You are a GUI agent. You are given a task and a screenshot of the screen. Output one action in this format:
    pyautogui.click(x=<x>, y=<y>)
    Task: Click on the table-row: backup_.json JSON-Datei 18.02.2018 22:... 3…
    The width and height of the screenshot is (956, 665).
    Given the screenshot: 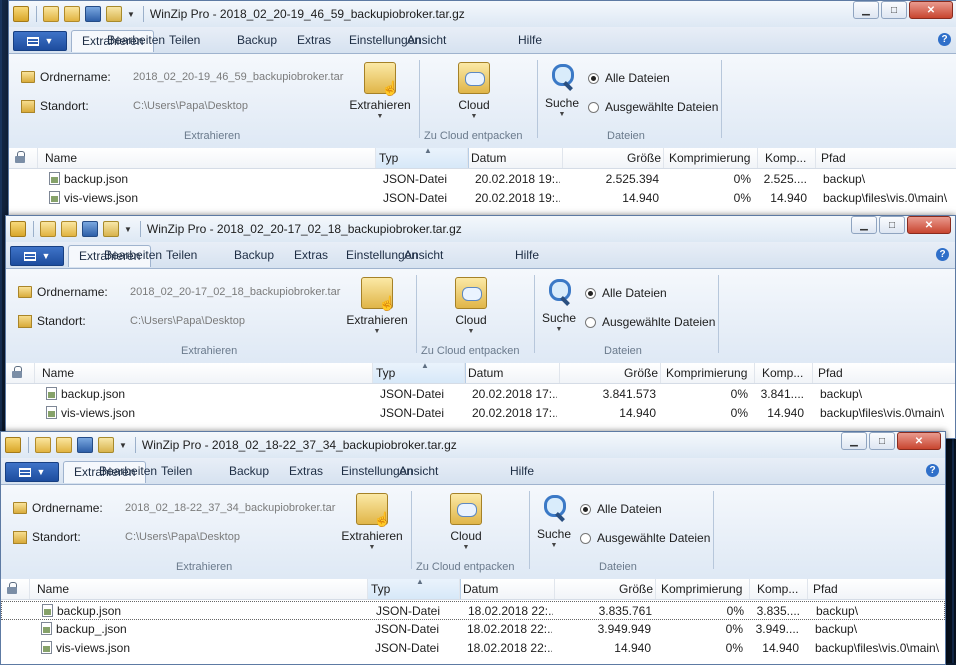 What is the action you would take?
    pyautogui.click(x=473, y=629)
    